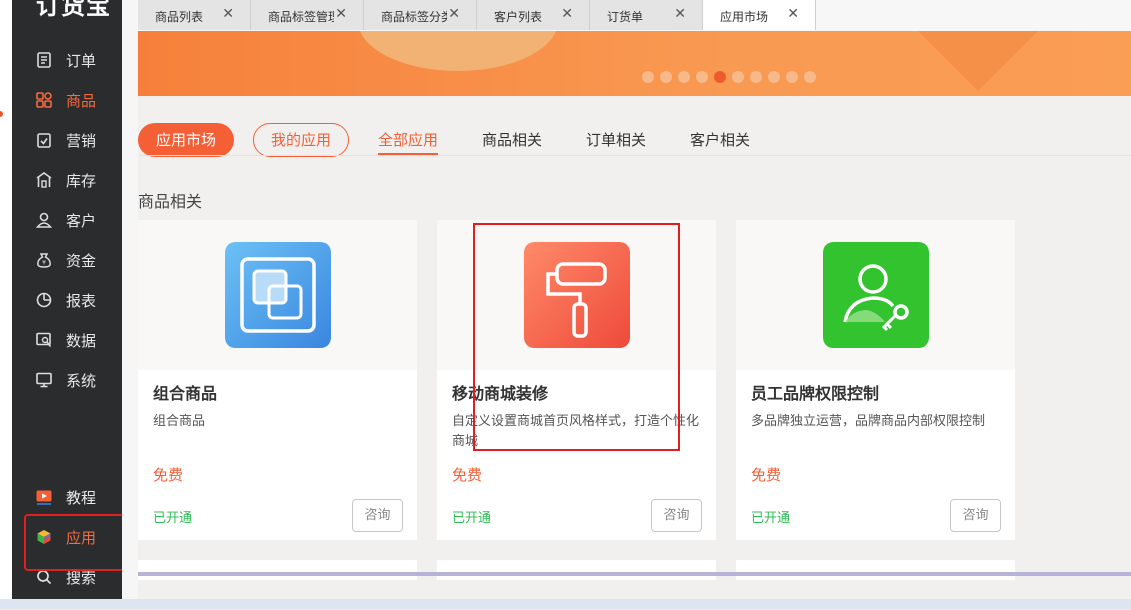  I want to click on app-description: 多品牌独立运营，品牌商品内部权限控制, so click(868, 421).